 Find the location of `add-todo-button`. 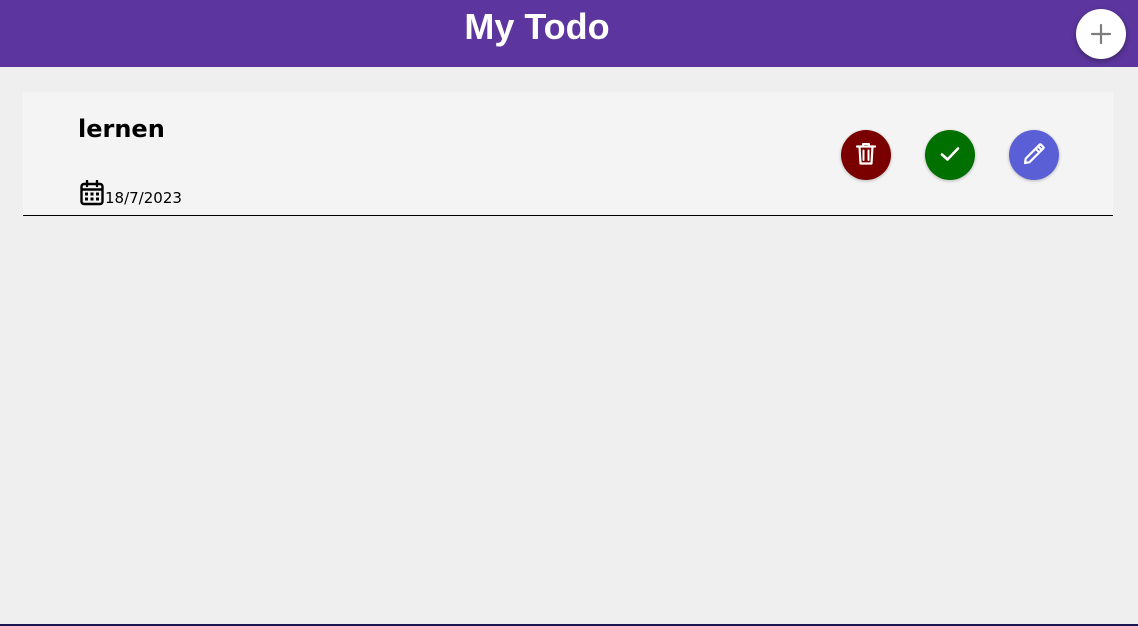

add-todo-button is located at coordinates (1101, 34).